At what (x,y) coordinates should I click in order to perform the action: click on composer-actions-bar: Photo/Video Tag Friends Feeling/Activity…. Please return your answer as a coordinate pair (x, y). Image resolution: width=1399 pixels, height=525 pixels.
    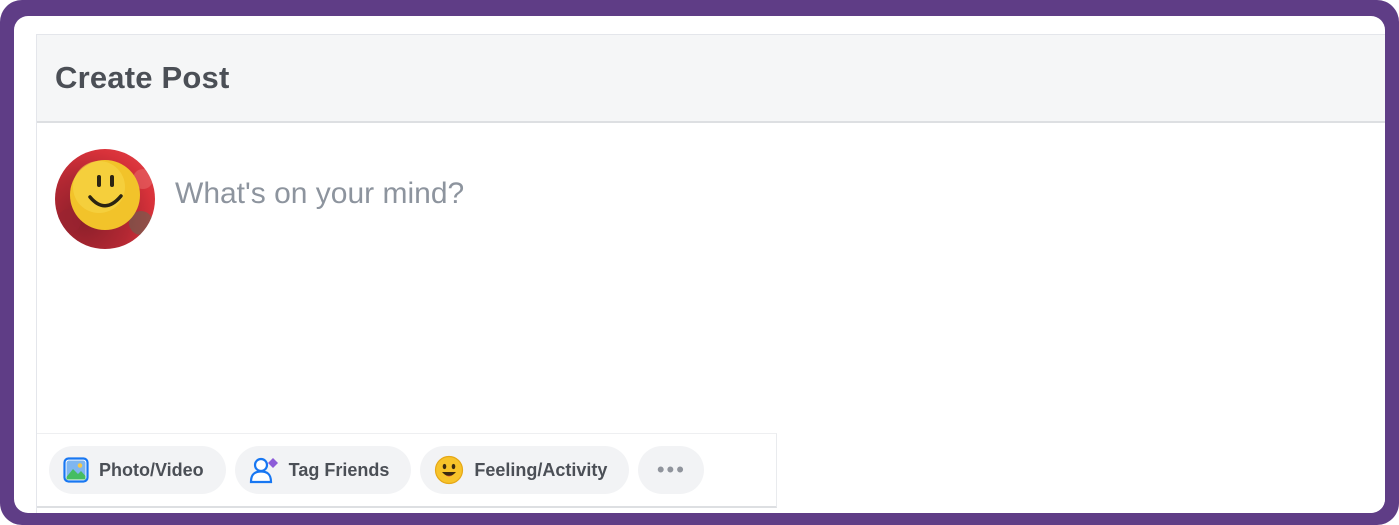
    Looking at the image, I should click on (407, 470).